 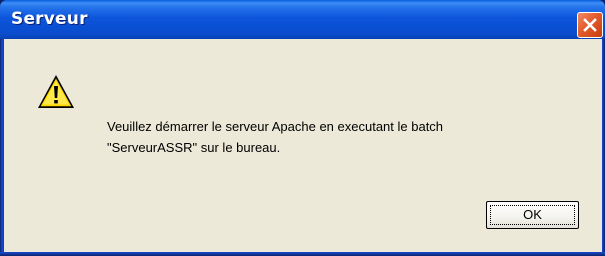 I want to click on window-border-bottom, so click(x=302, y=254).